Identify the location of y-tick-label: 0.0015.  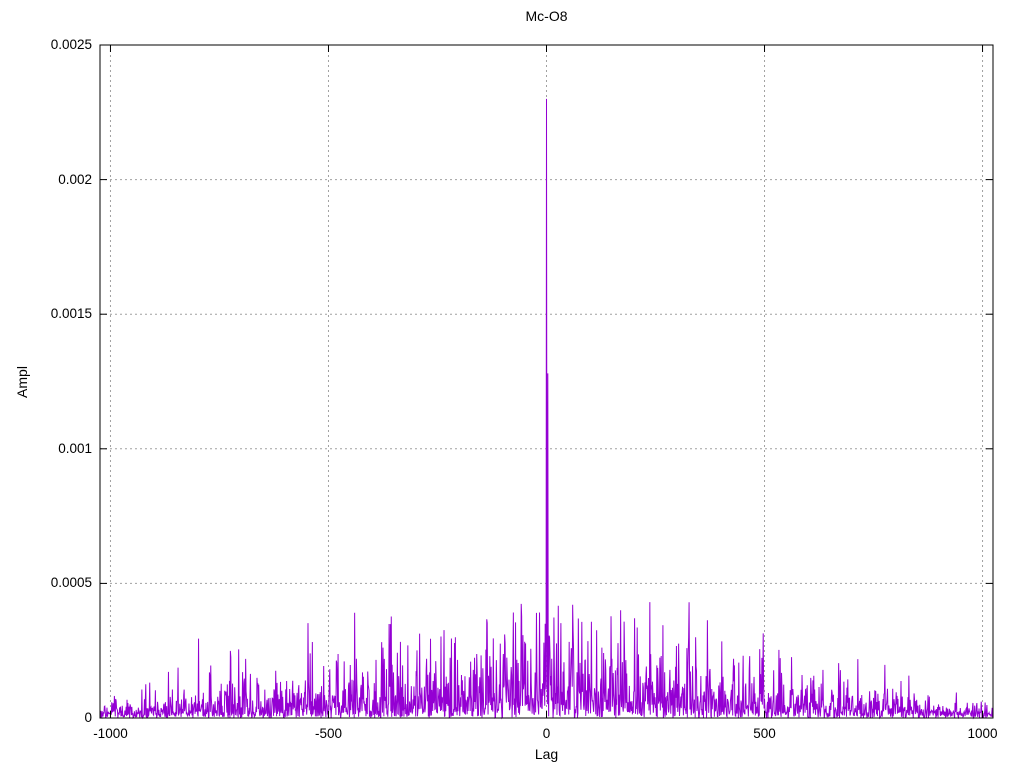
(71, 314).